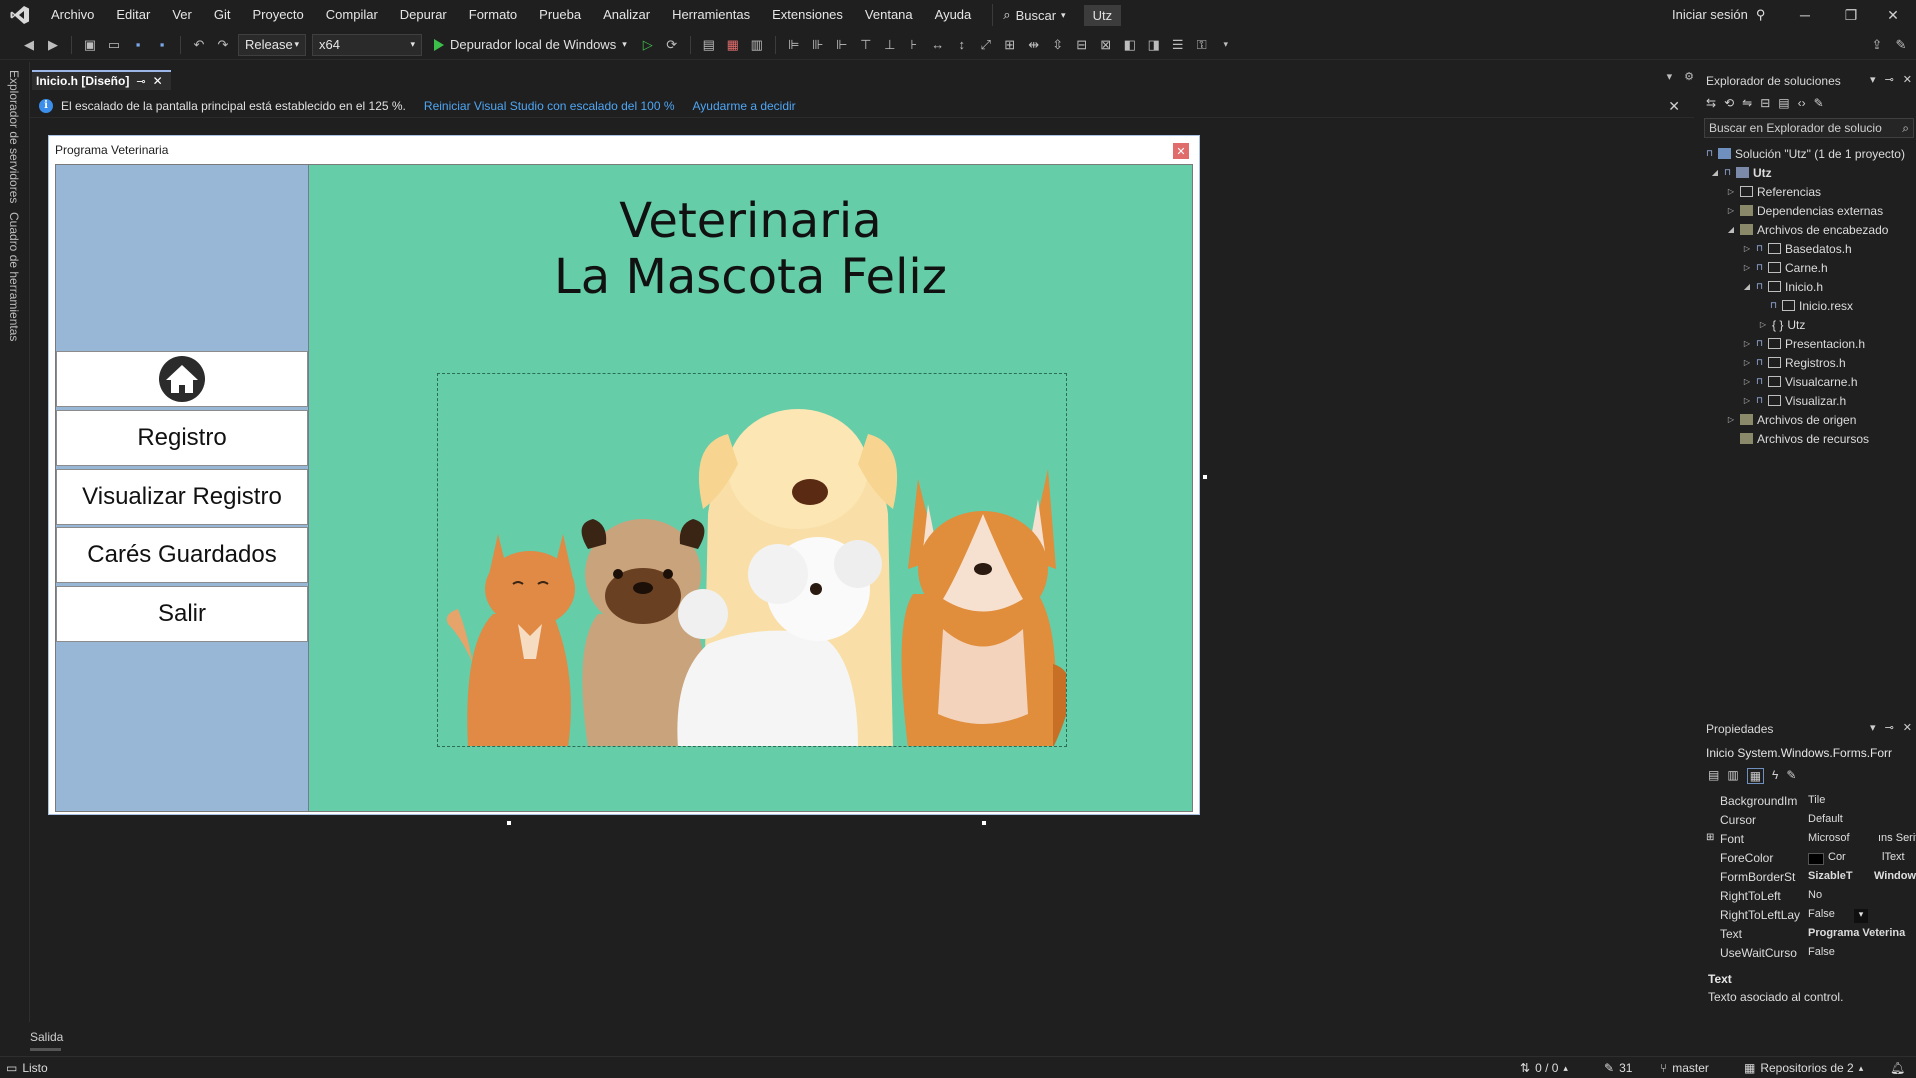 The image size is (1916, 1078). I want to click on toolbox-icon: ▦, so click(733, 45).